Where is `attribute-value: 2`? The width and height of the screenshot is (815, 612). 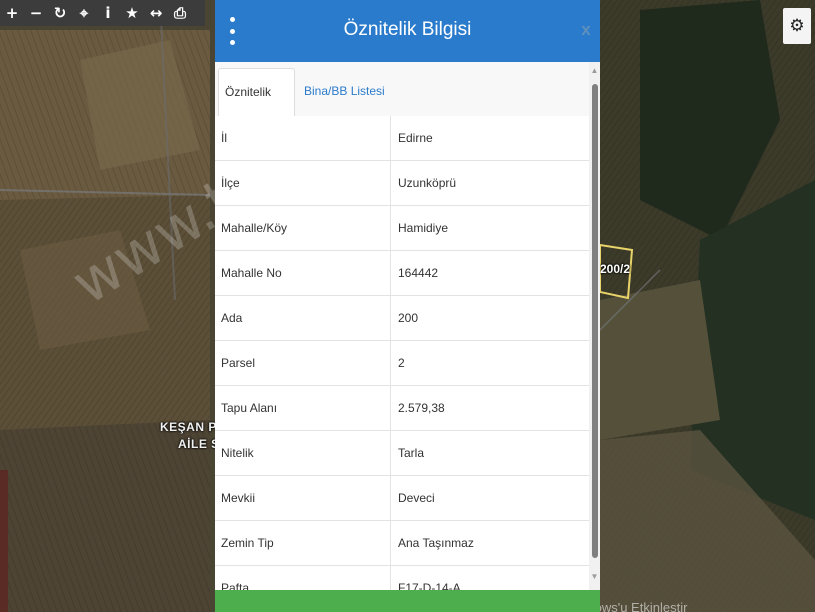 attribute-value: 2 is located at coordinates (401, 363).